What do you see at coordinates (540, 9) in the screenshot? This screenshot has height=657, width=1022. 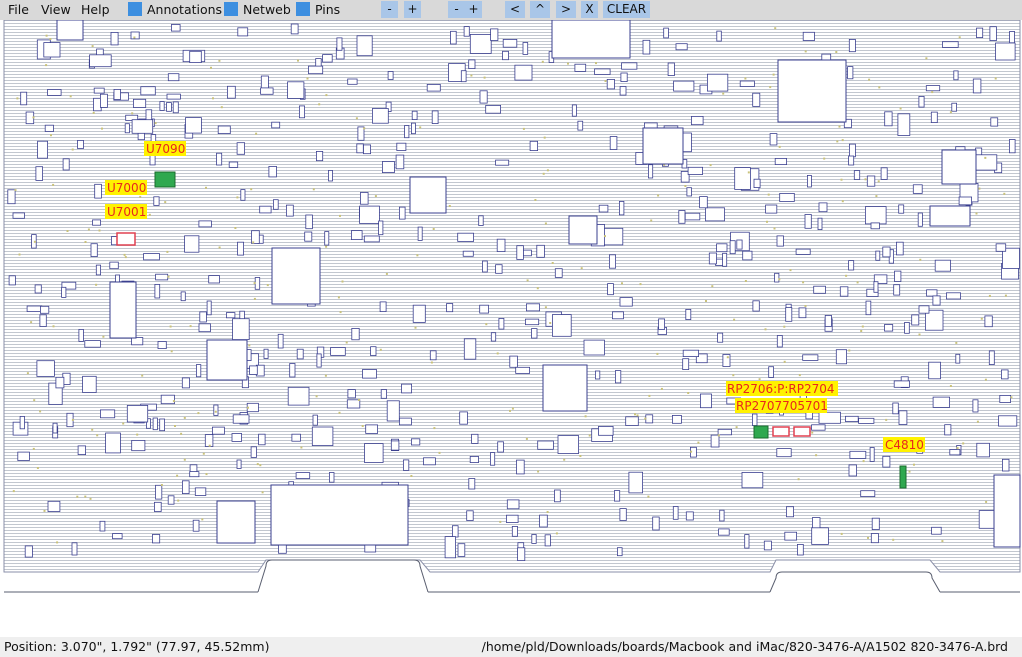 I see `pan-up-button: ^` at bounding box center [540, 9].